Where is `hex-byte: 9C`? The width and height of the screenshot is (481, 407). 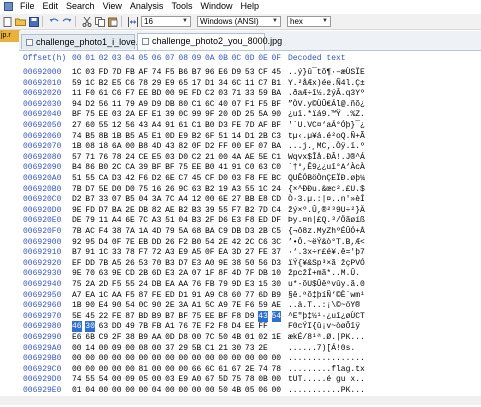
hex-byte: 9C is located at coordinates (183, 189).